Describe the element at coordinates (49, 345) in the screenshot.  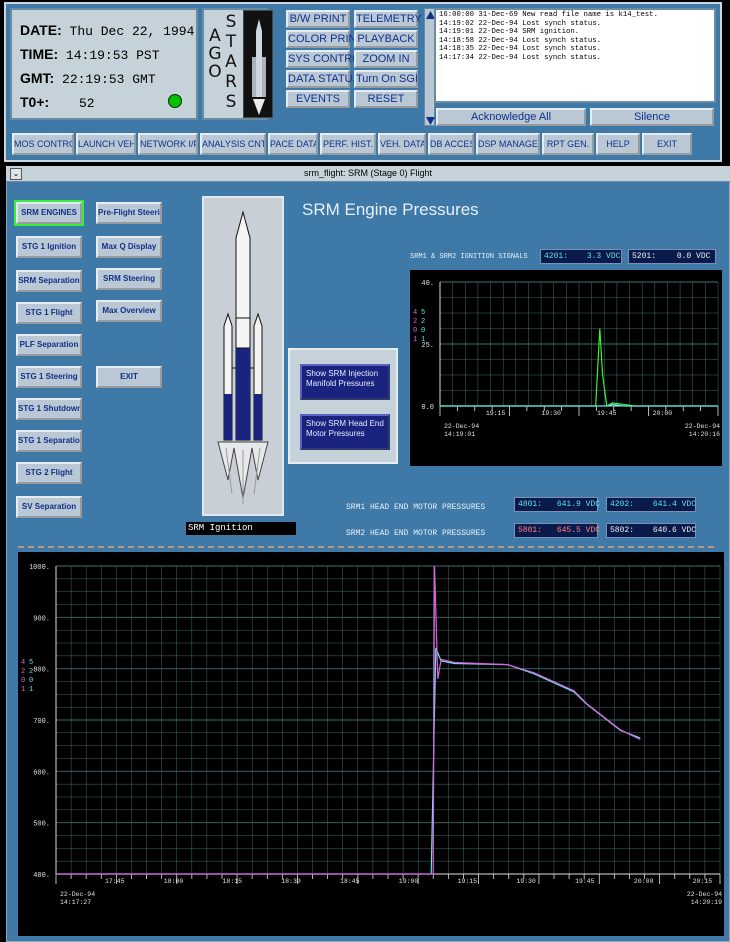
I see `plf-separation-button: PLF Separation` at that location.